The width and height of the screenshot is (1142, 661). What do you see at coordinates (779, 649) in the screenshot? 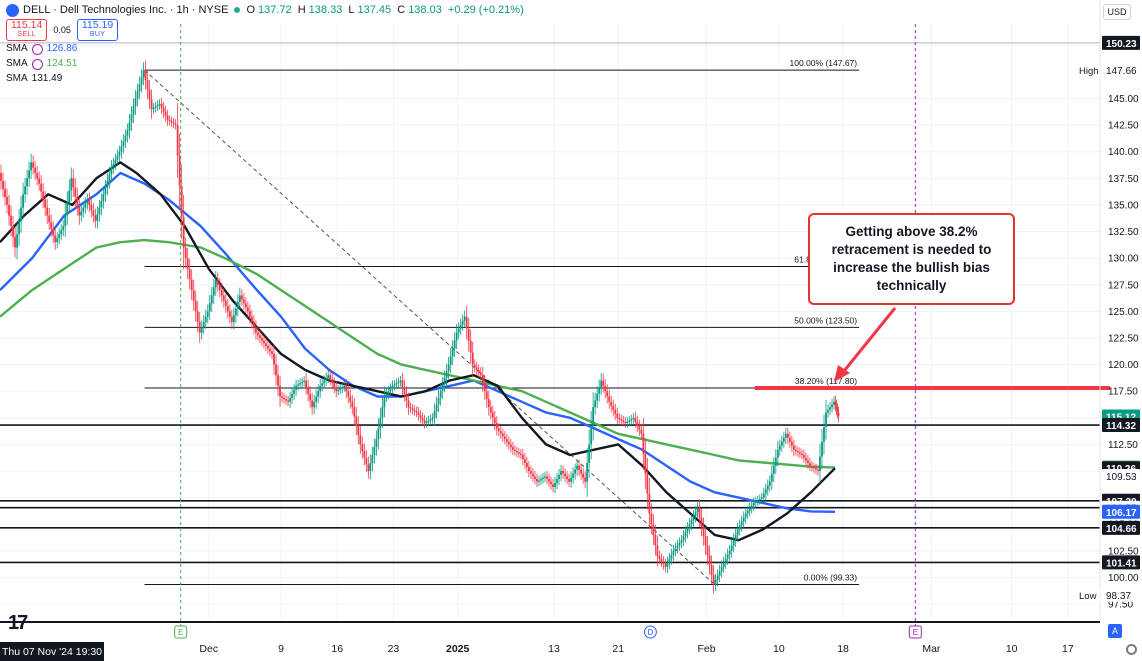
I see `time-tick-label: 10` at bounding box center [779, 649].